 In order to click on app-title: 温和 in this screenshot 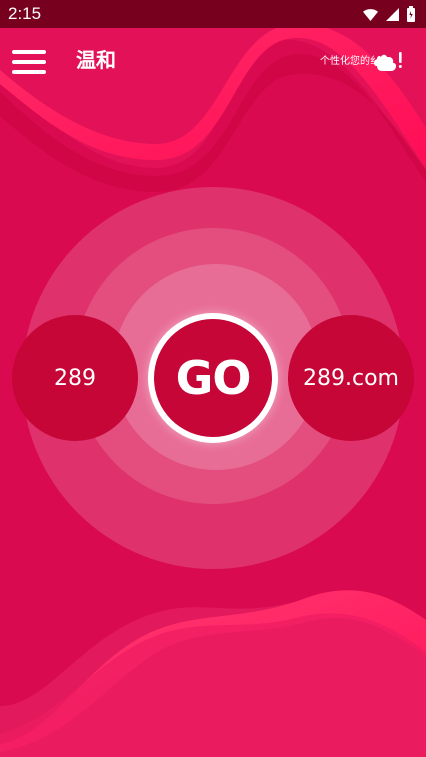, I will do `click(96, 61)`.